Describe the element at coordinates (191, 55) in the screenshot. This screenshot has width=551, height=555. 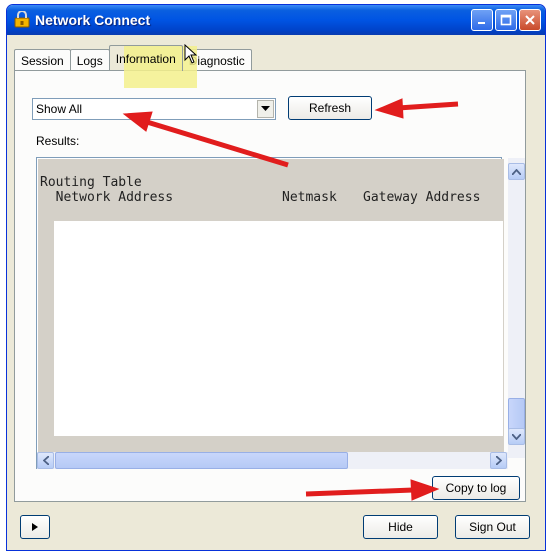
I see `mouse-cursor-icon` at that location.